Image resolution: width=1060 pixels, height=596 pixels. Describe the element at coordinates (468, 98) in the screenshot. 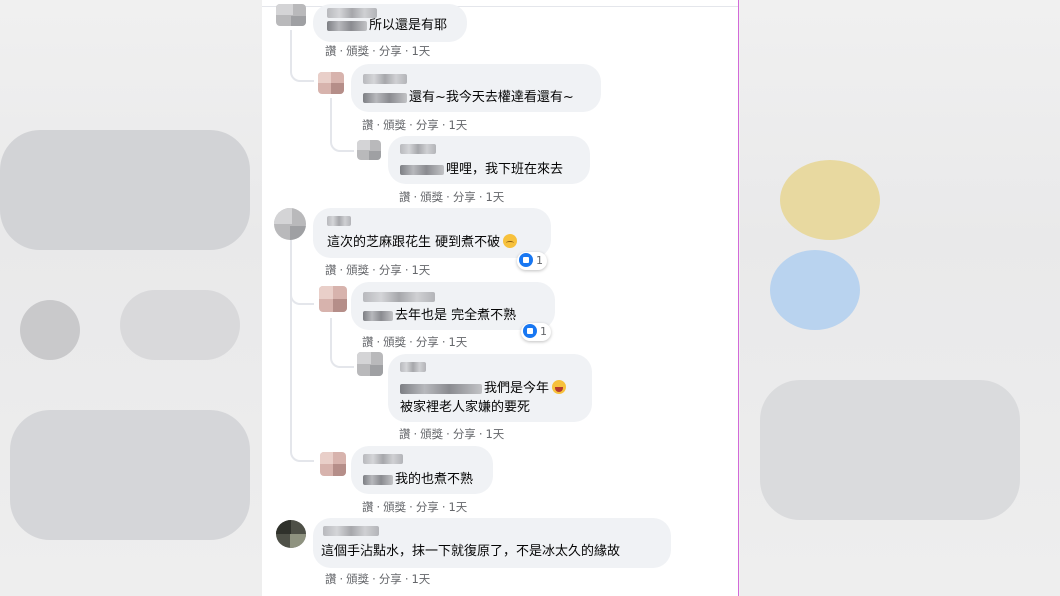

I see `comment-text: 還有~我今天去權達看還有~` at that location.